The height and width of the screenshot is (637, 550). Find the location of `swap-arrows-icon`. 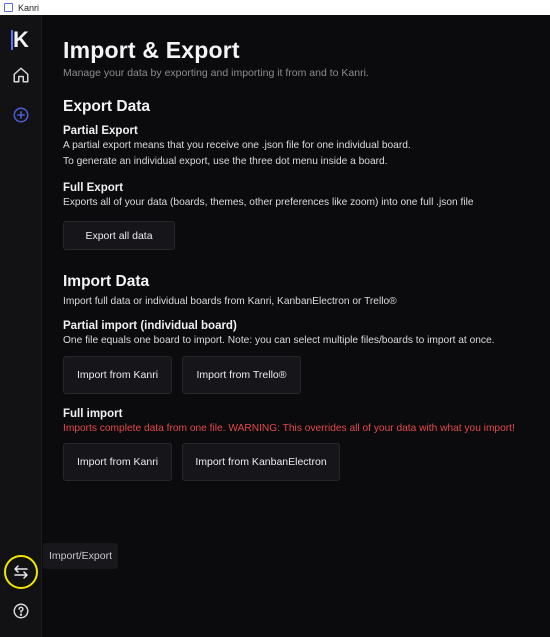

swap-arrows-icon is located at coordinates (21, 572).